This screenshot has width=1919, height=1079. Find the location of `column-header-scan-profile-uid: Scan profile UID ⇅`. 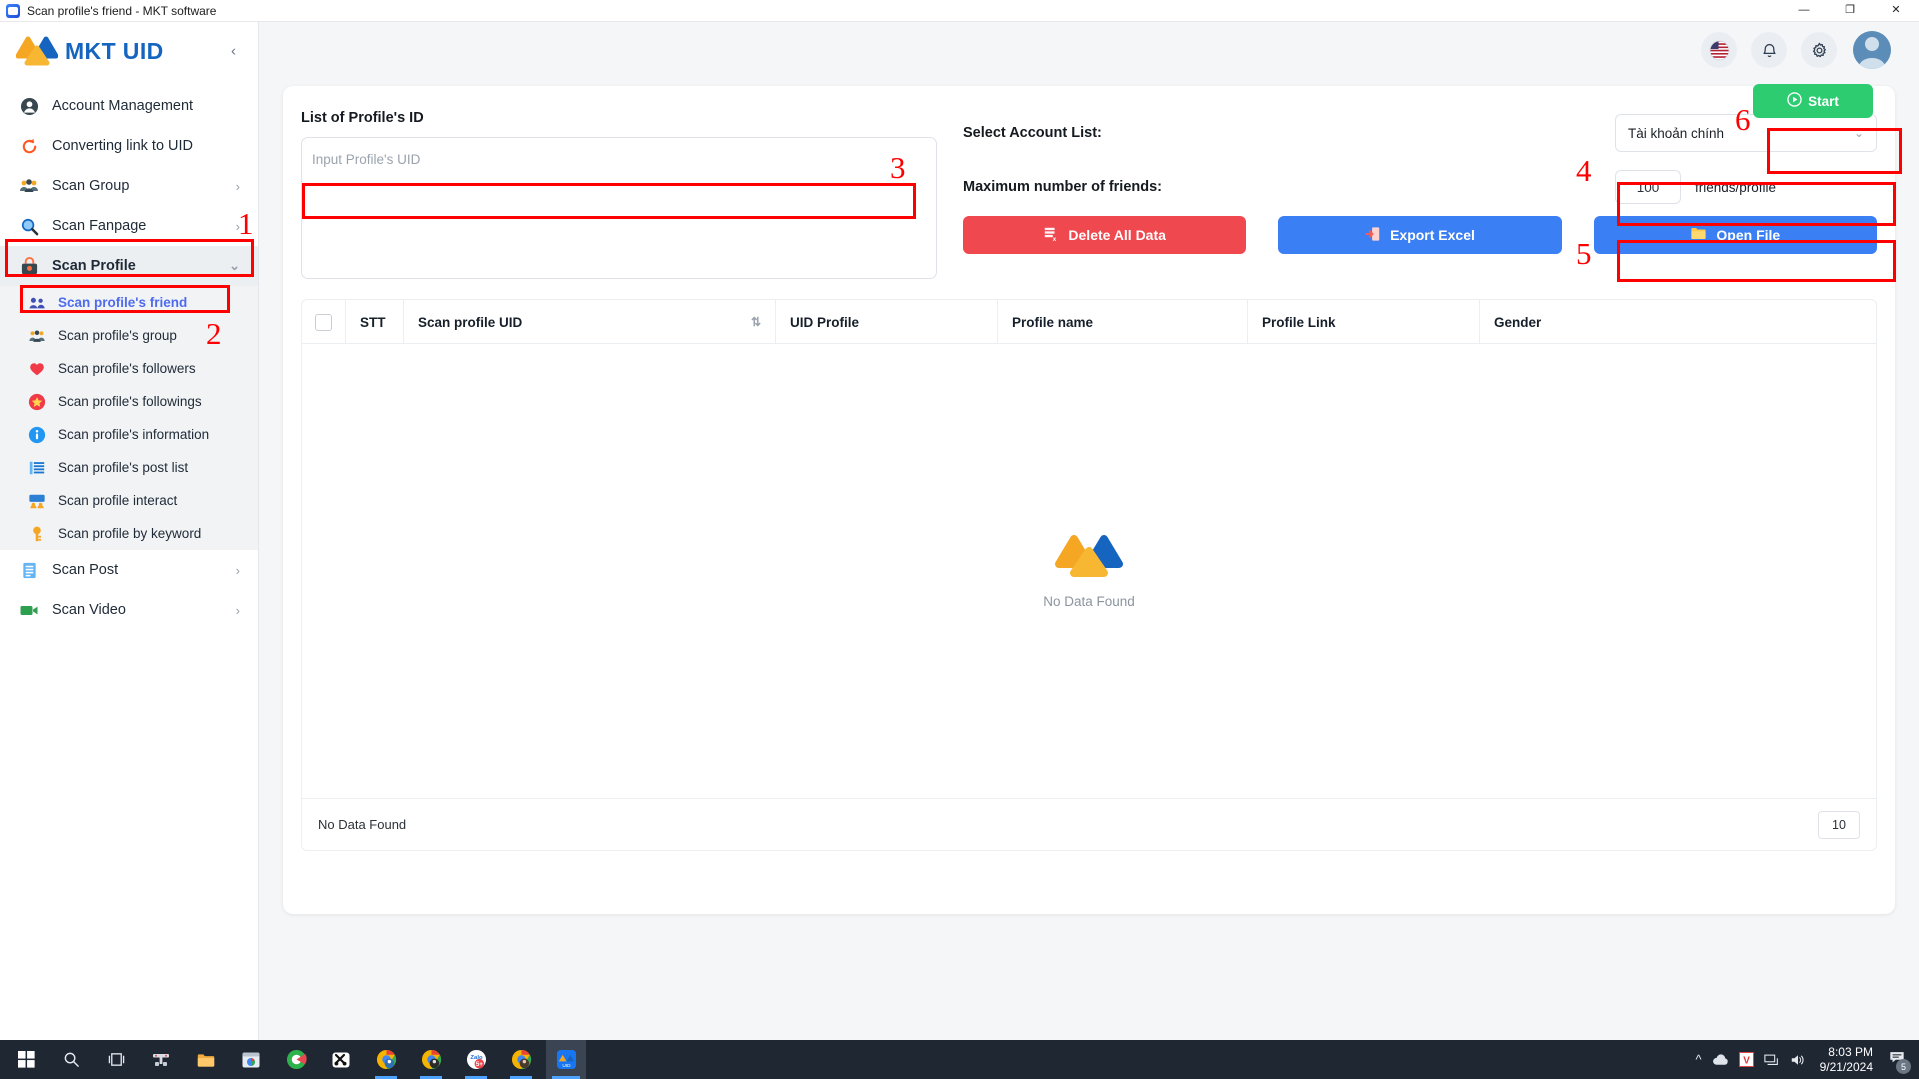

column-header-scan-profile-uid: Scan profile UID ⇅ is located at coordinates (590, 322).